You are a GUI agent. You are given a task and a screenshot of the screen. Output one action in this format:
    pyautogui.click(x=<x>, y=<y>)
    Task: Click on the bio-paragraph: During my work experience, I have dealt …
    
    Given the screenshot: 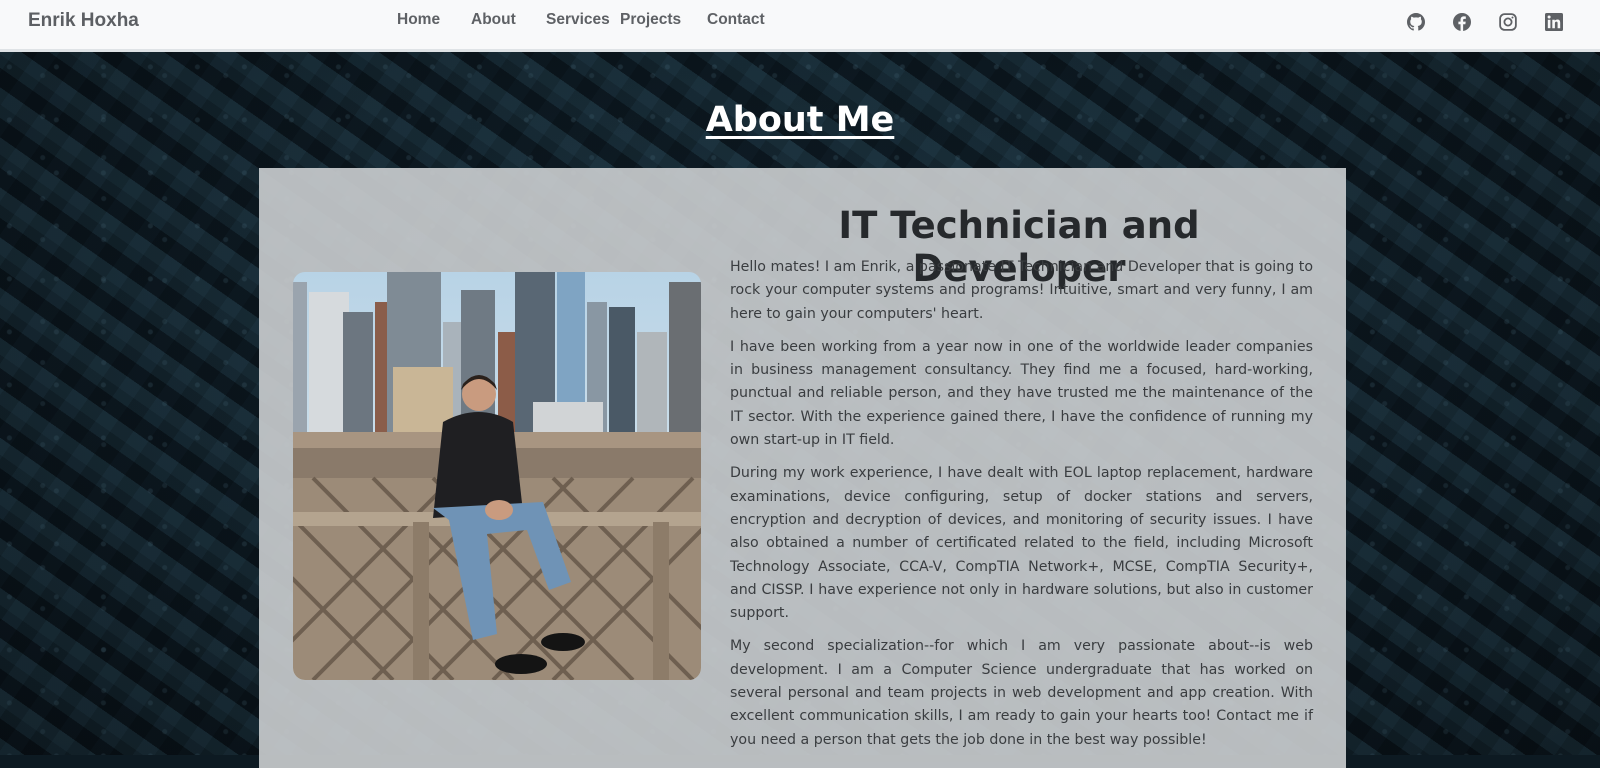 What is the action you would take?
    pyautogui.click(x=1021, y=543)
    